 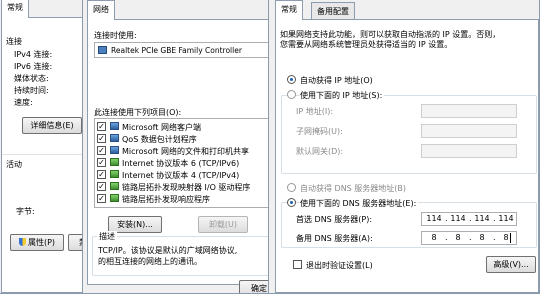 What do you see at coordinates (291, 79) in the screenshot?
I see `auto-ip-radio` at bounding box center [291, 79].